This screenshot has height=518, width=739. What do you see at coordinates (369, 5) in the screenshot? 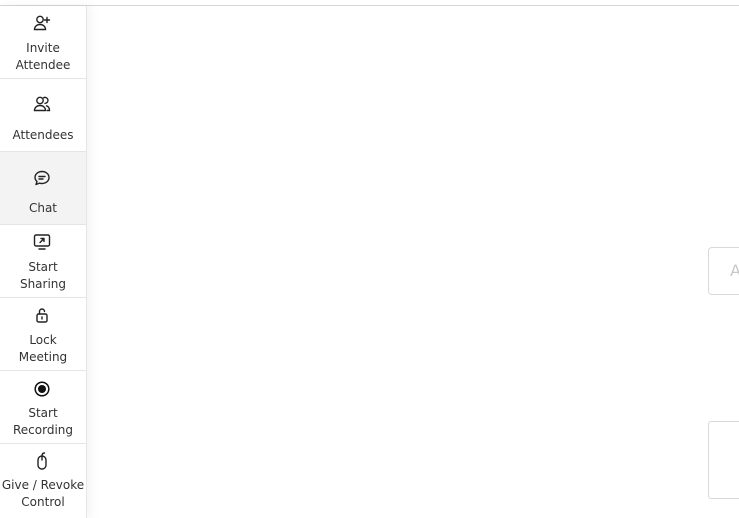
I see `top-divider` at bounding box center [369, 5].